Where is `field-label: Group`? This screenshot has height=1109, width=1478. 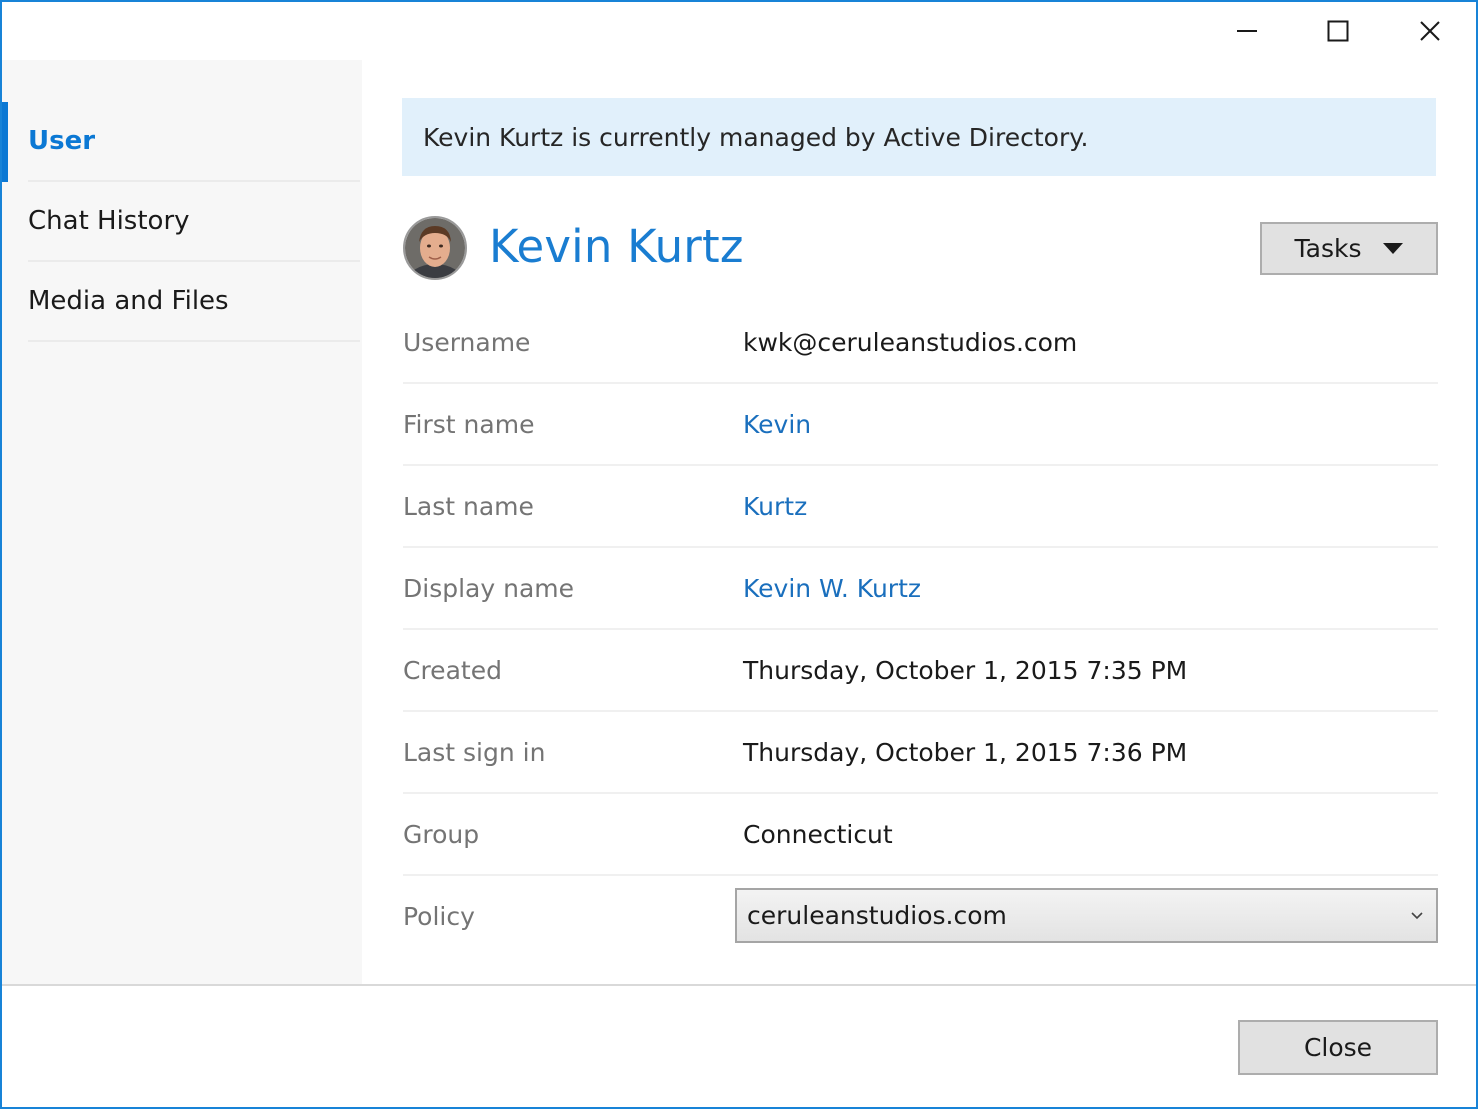
field-label: Group is located at coordinates (441, 834).